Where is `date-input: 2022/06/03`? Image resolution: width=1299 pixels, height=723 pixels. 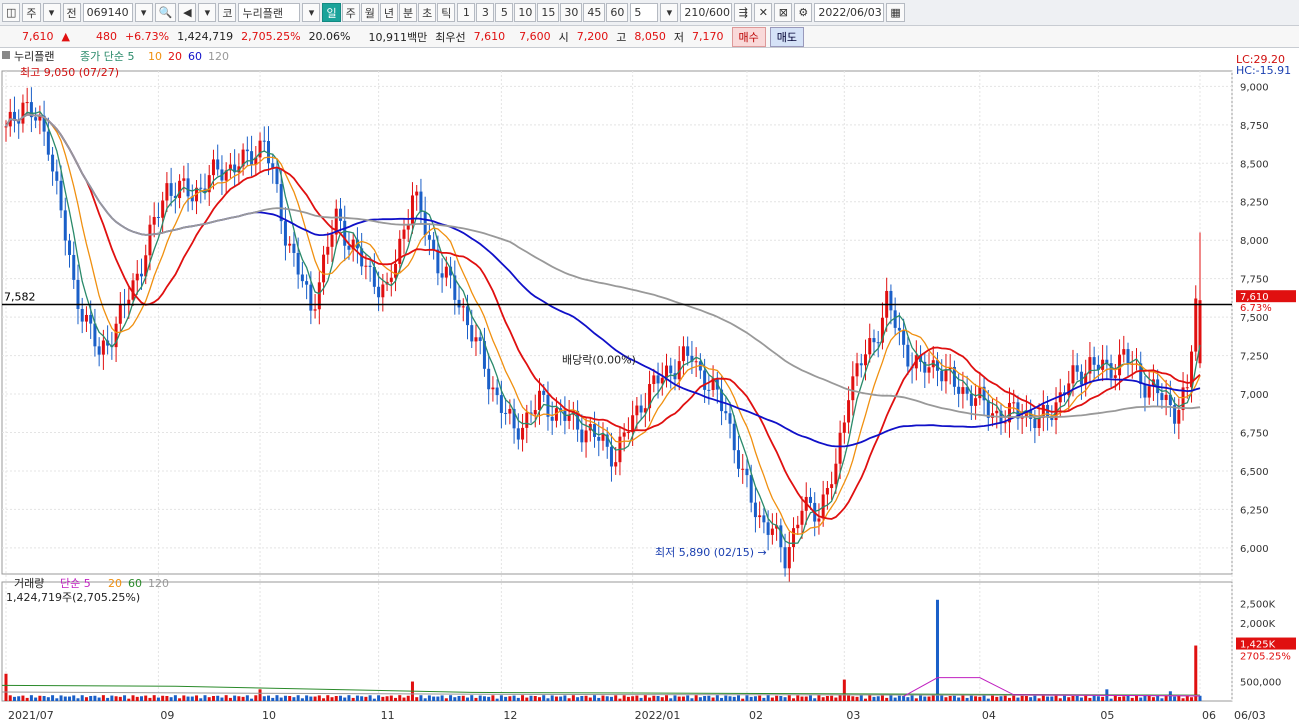
date-input: 2022/06/03 is located at coordinates (849, 12).